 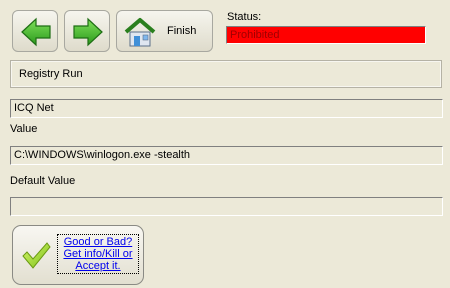 What do you see at coordinates (226, 155) in the screenshot?
I see `value-field: C:\WINDOWS\winlogon.exe -stealth` at bounding box center [226, 155].